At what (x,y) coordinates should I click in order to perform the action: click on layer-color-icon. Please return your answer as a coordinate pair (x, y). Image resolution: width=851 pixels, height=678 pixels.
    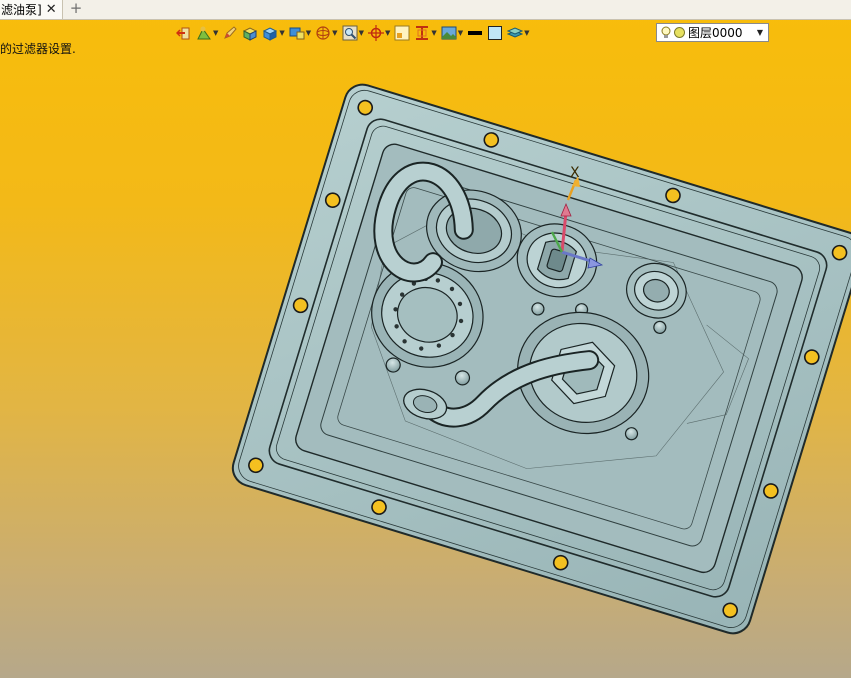
    Looking at the image, I should click on (679, 32).